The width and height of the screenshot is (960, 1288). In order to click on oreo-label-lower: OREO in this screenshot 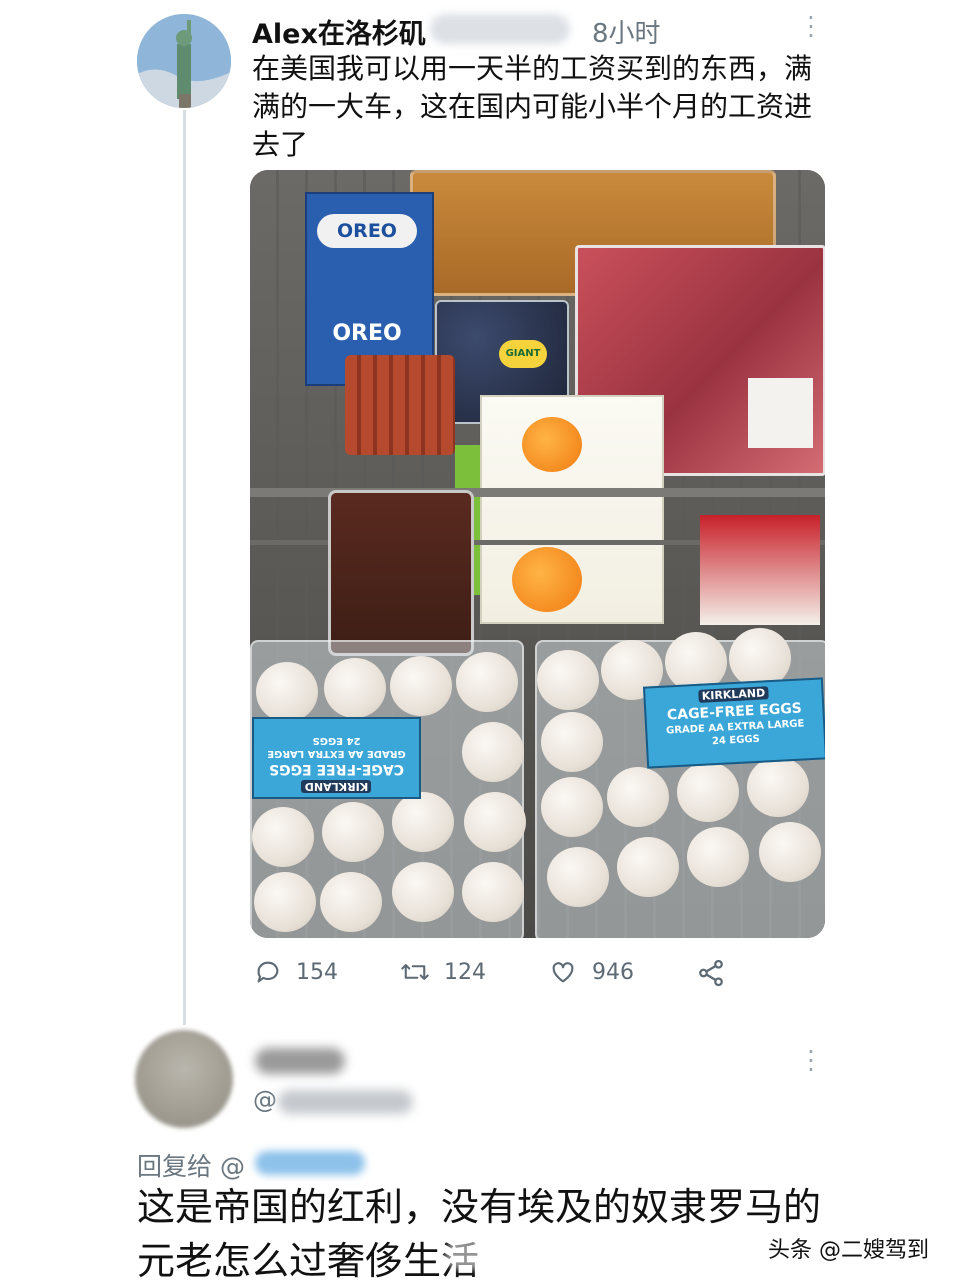, I will do `click(367, 333)`.